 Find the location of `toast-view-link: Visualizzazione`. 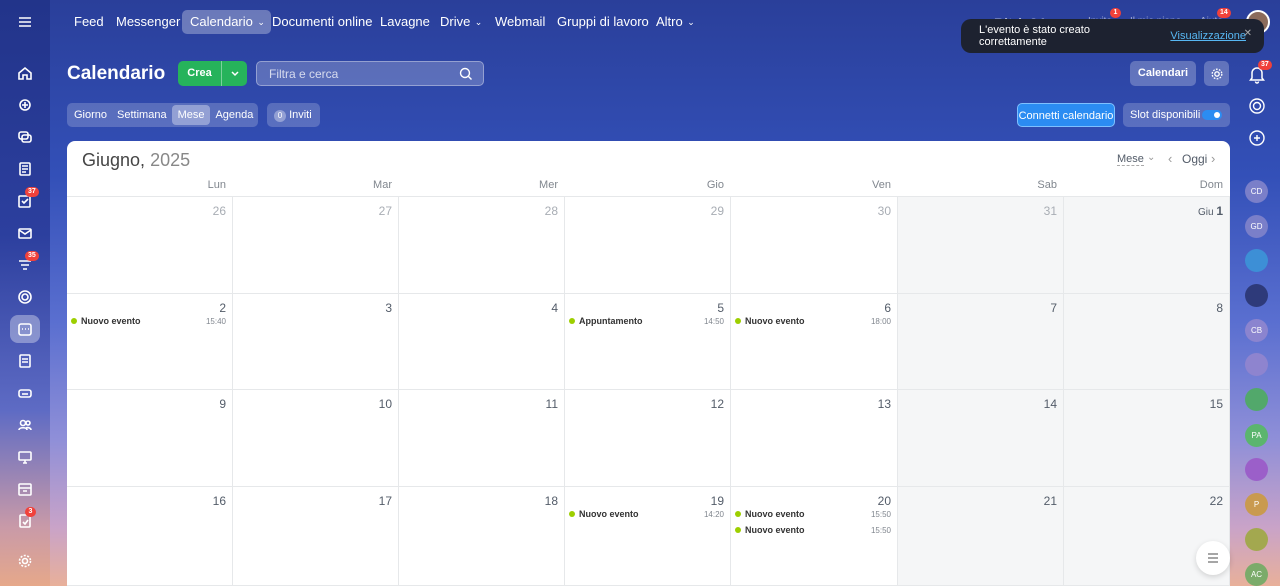

toast-view-link: Visualizzazione is located at coordinates (1208, 36).